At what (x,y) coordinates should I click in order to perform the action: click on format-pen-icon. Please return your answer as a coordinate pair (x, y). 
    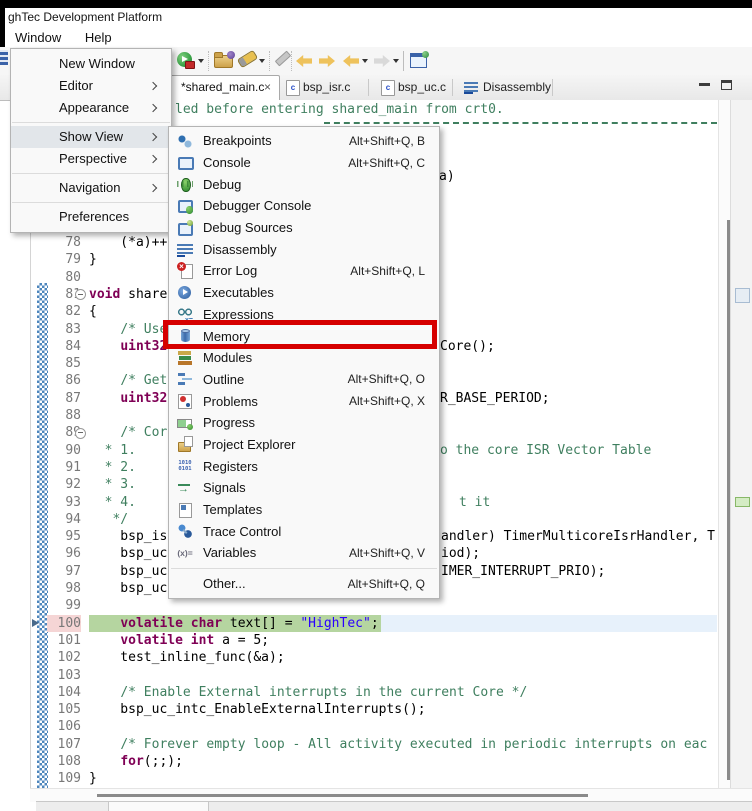
    Looking at the image, I should click on (283, 58).